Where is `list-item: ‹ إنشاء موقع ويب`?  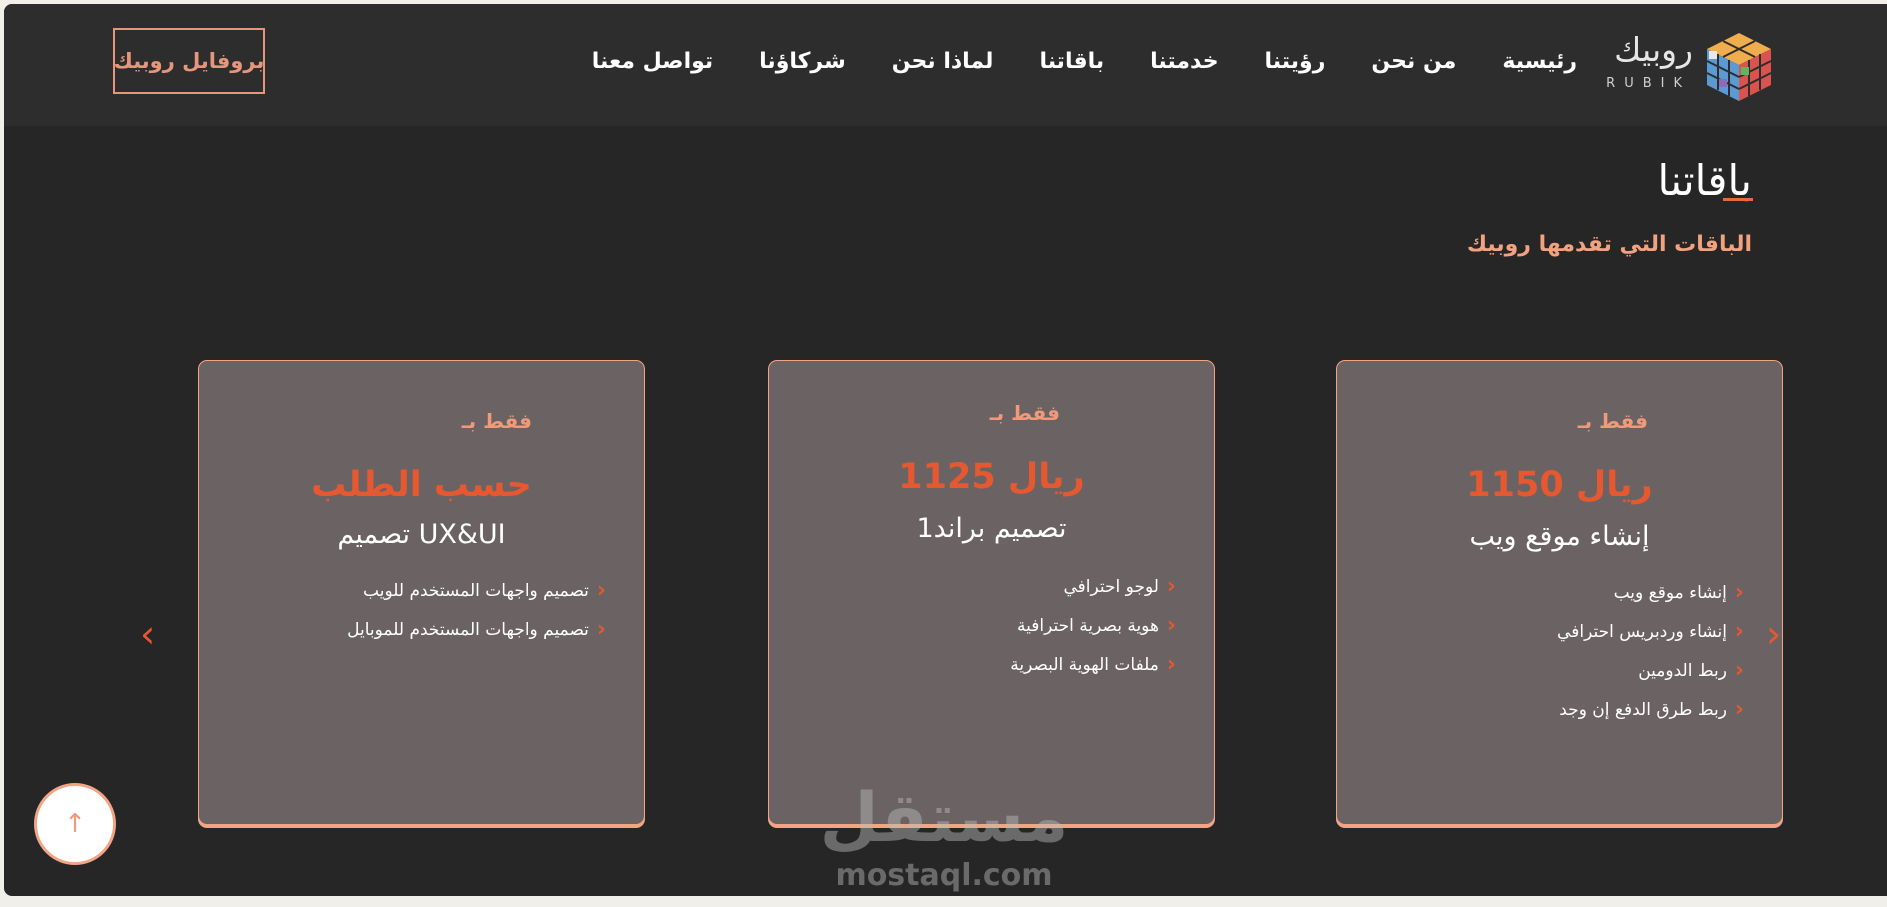 list-item: ‹ إنشاء موقع ويب is located at coordinates (1650, 592).